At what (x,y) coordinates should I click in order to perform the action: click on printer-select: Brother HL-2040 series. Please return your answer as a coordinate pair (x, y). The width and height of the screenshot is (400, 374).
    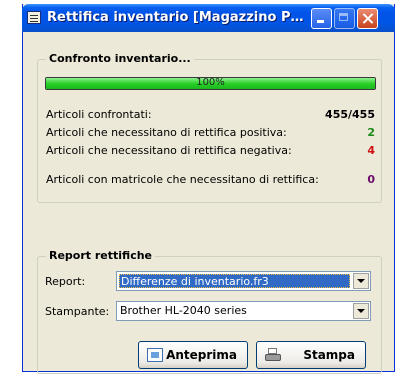
    Looking at the image, I should click on (243, 311).